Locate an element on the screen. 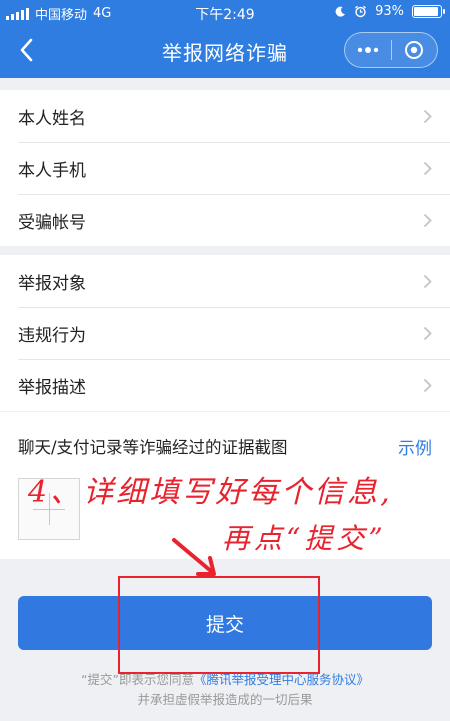 The image size is (450, 721). target-circle-icon is located at coordinates (414, 50).